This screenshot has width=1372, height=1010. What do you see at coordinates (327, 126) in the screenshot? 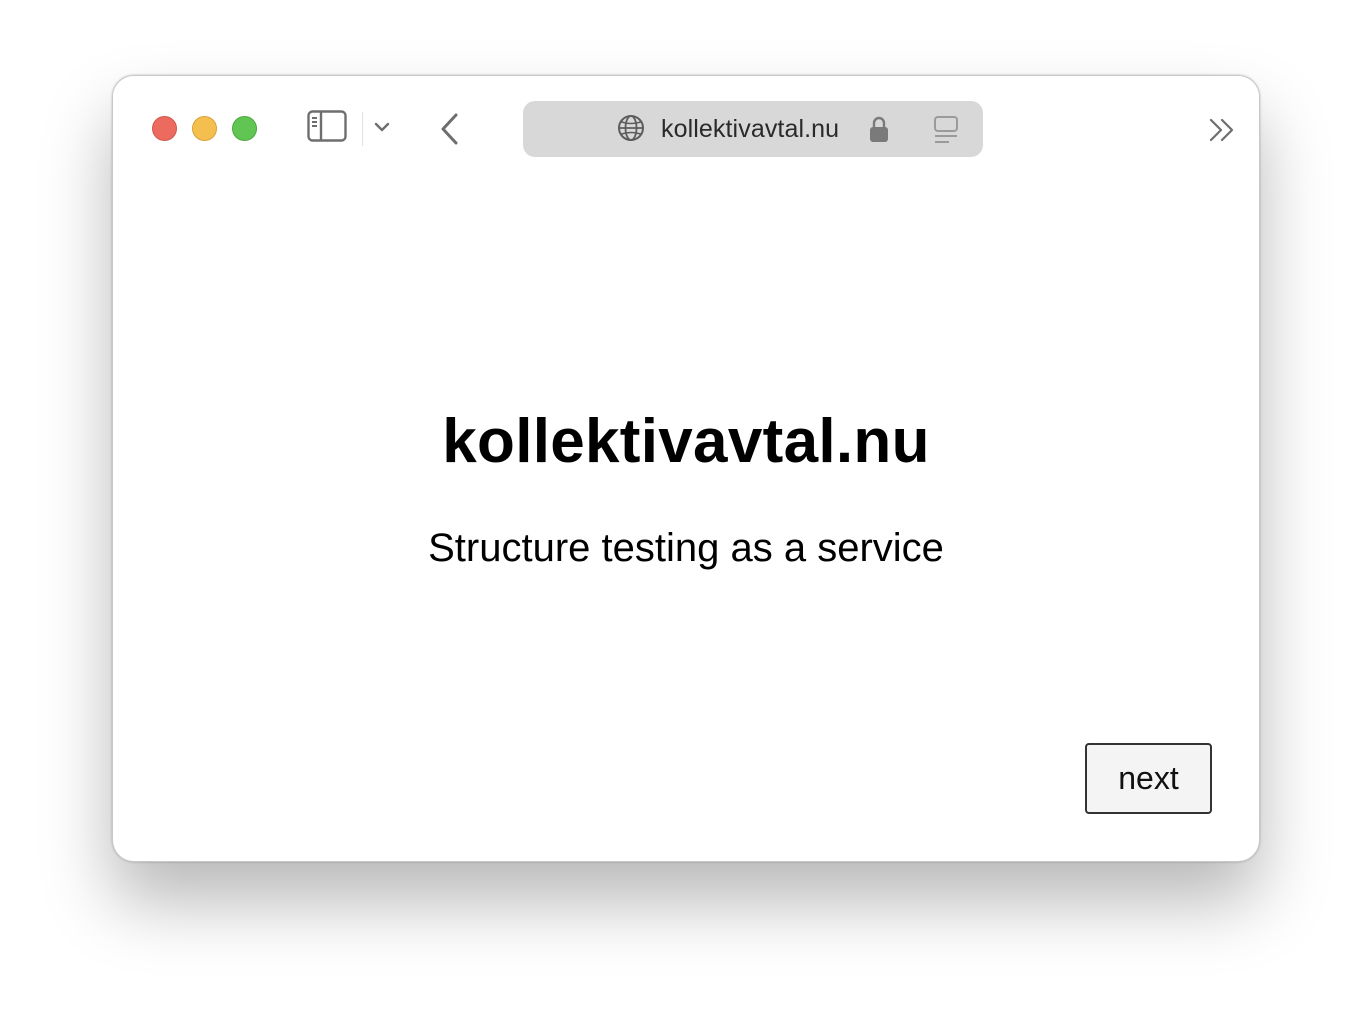
I see `sidebar-icon` at bounding box center [327, 126].